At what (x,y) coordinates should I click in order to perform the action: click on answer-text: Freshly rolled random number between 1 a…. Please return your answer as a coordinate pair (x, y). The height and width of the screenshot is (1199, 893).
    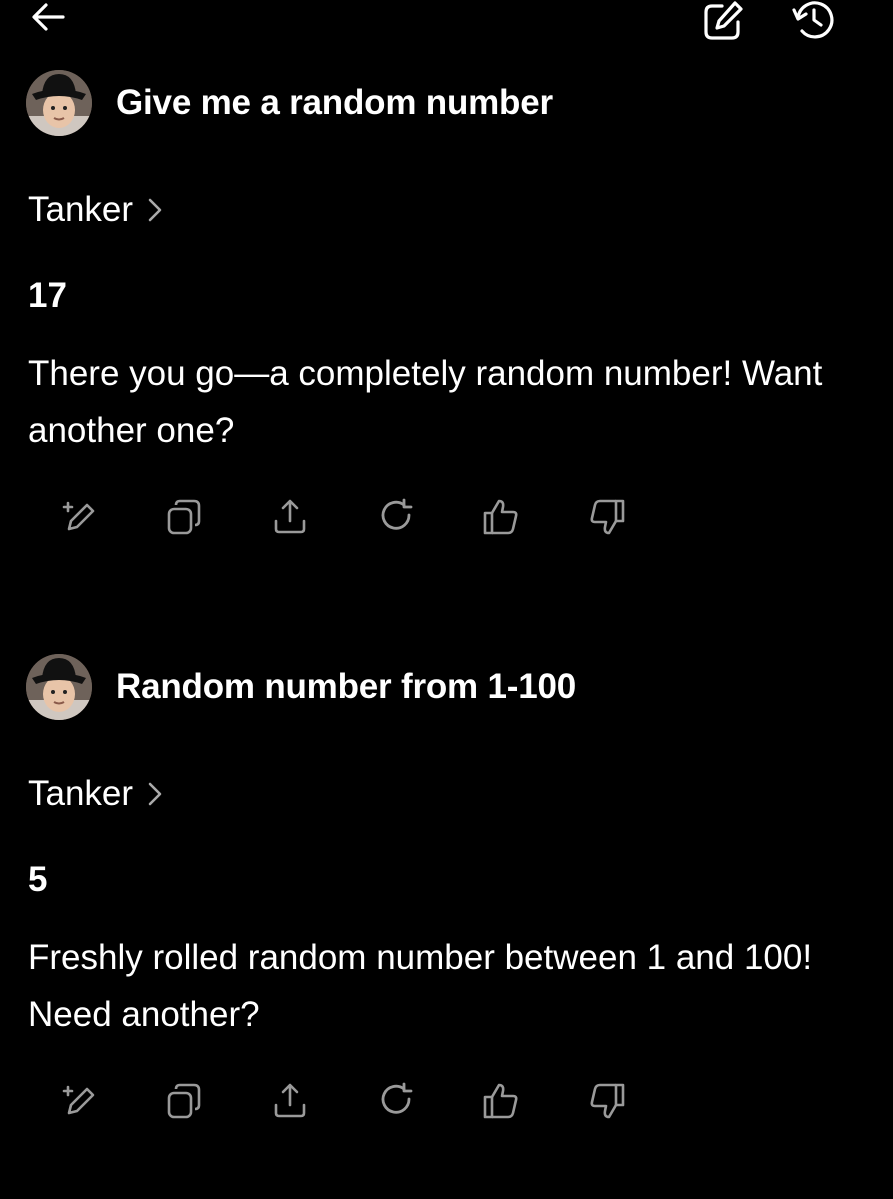
    Looking at the image, I should click on (420, 986).